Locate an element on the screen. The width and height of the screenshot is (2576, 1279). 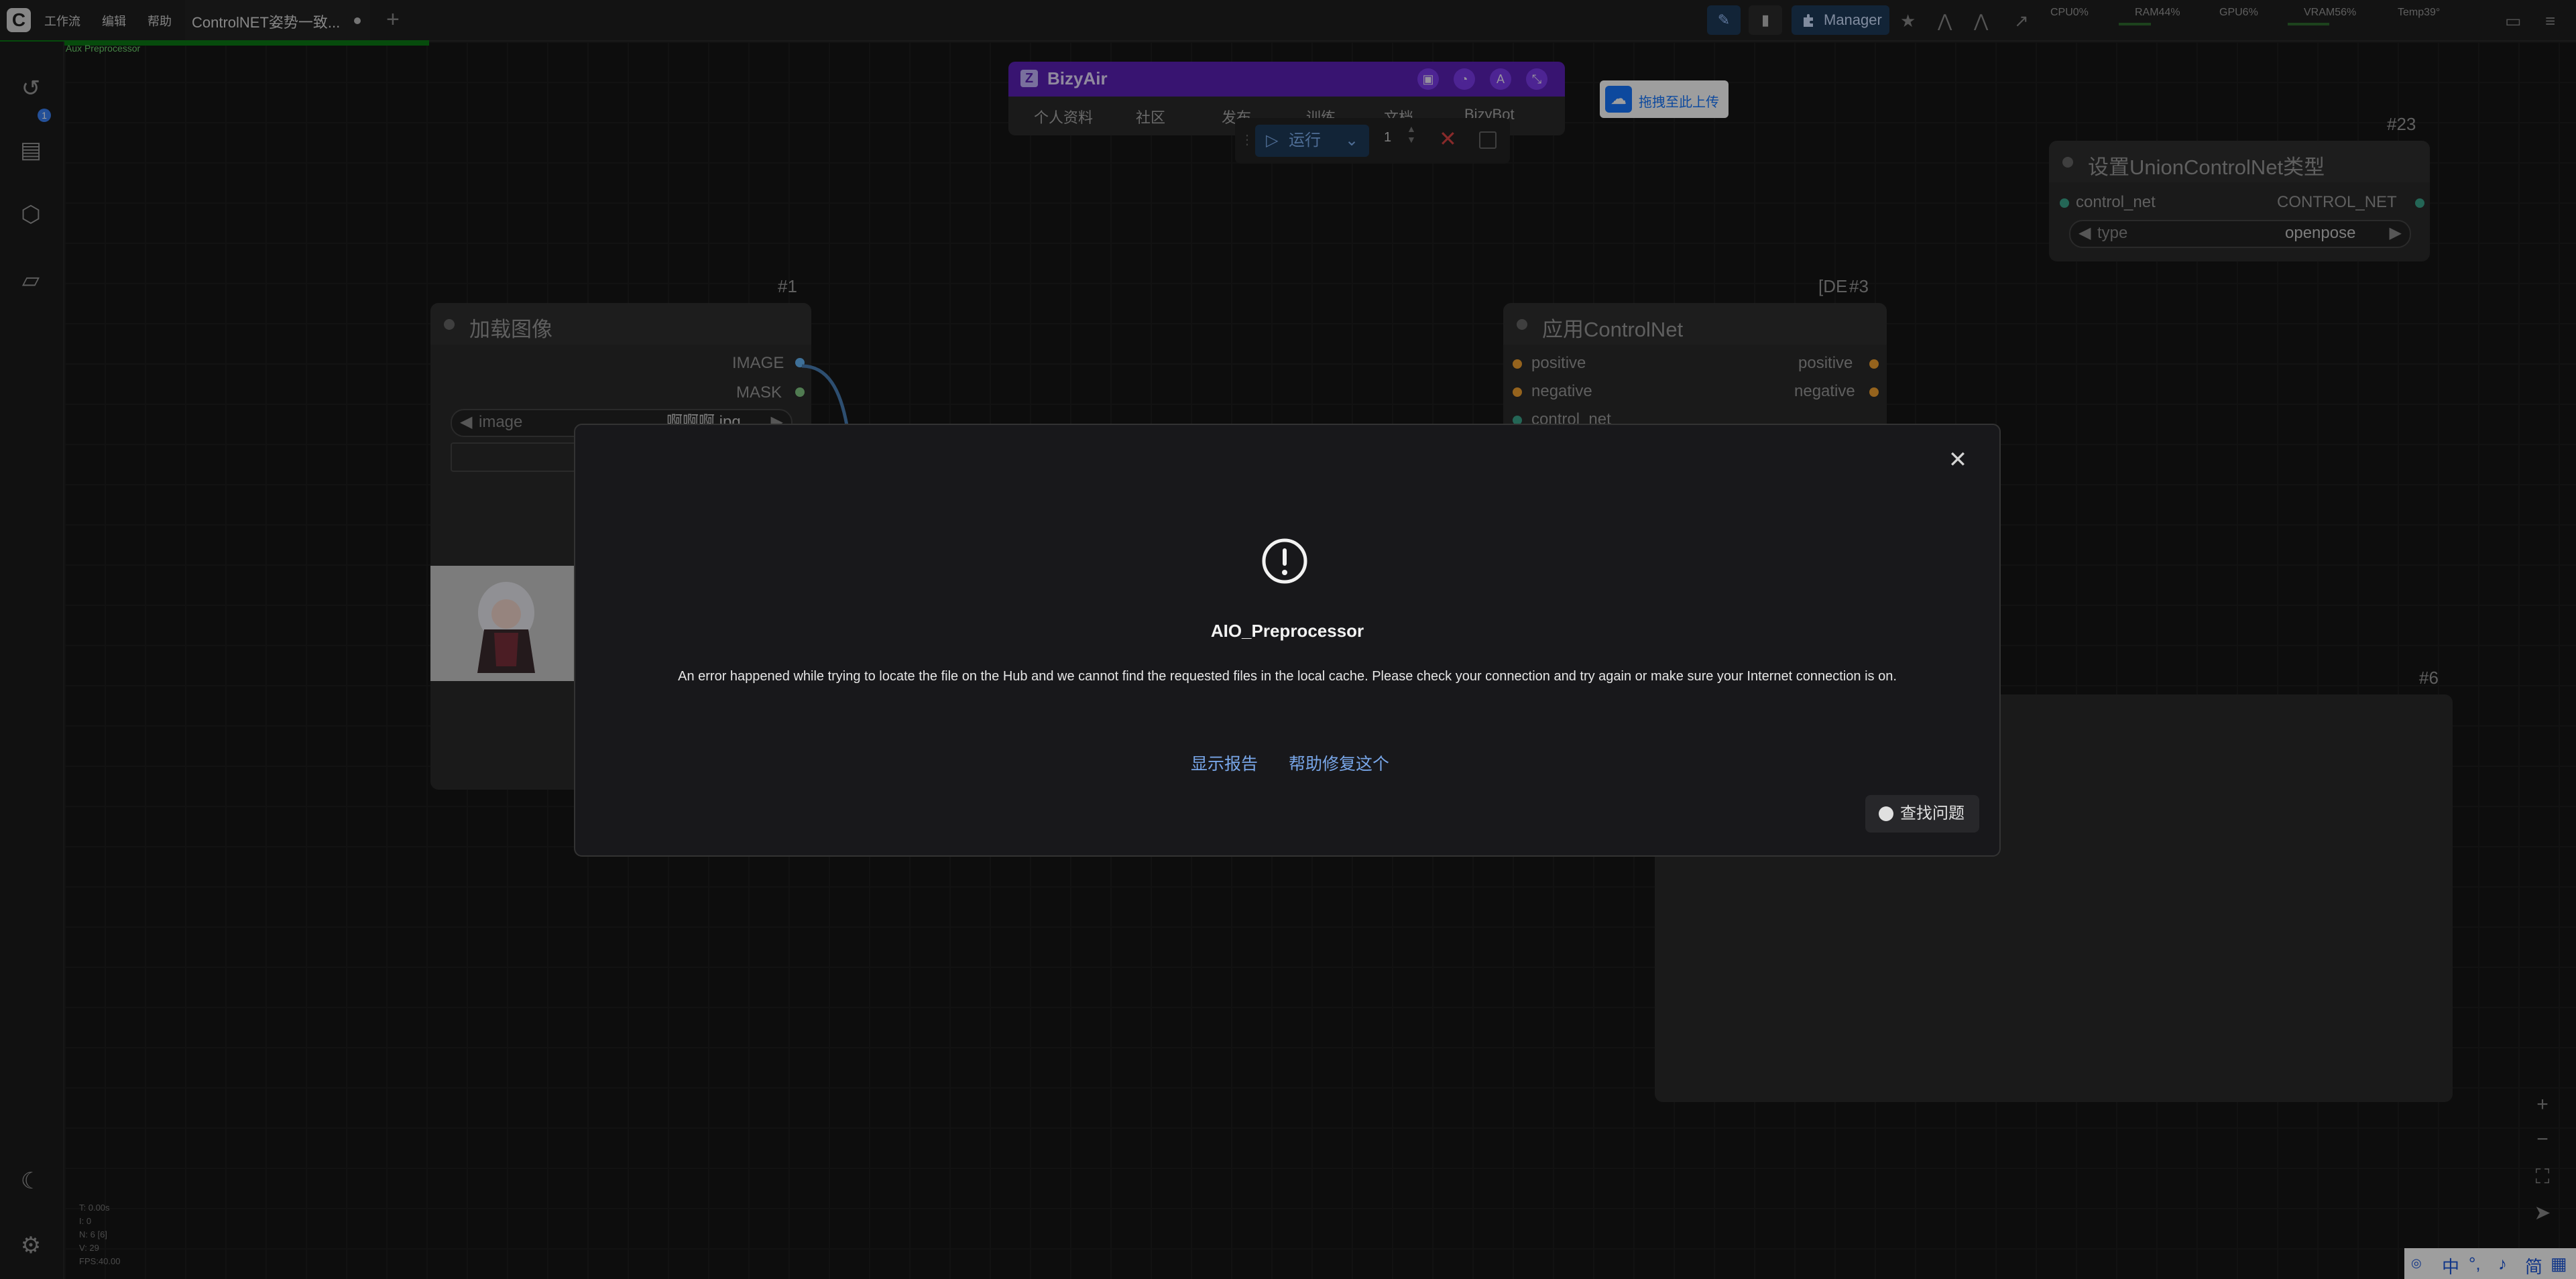
find-issues-label: 查找问题 is located at coordinates (1932, 814).